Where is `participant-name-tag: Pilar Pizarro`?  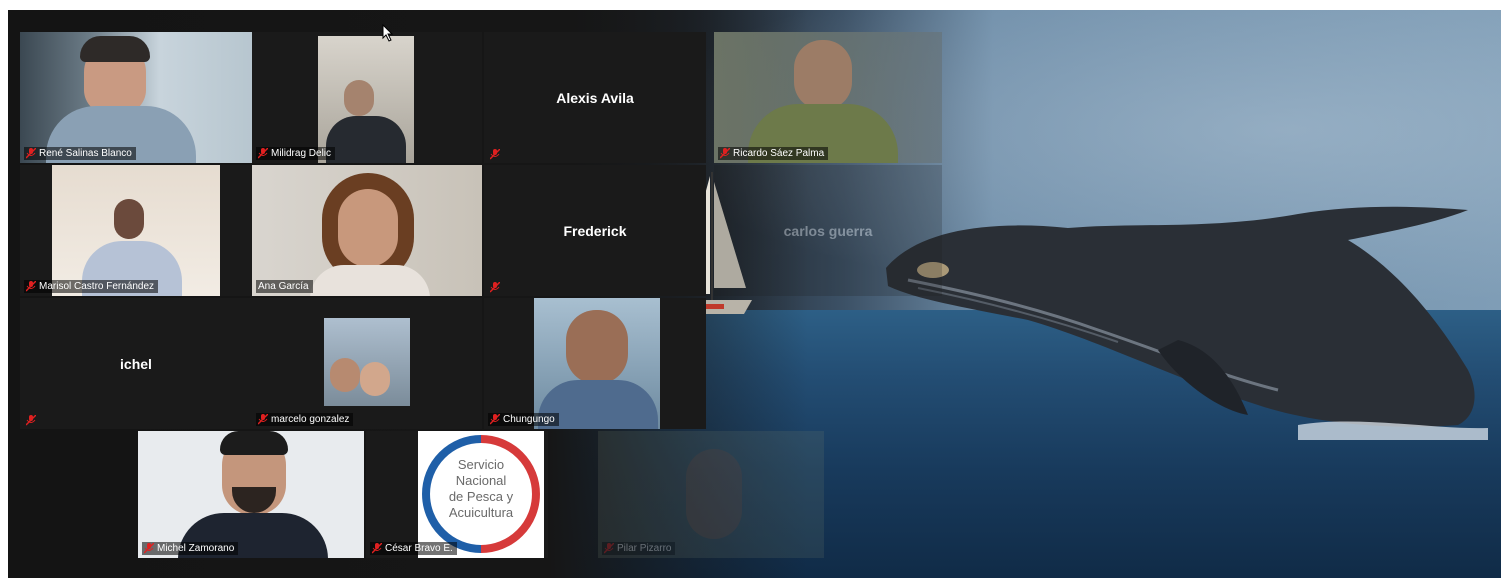 participant-name-tag: Pilar Pizarro is located at coordinates (639, 548).